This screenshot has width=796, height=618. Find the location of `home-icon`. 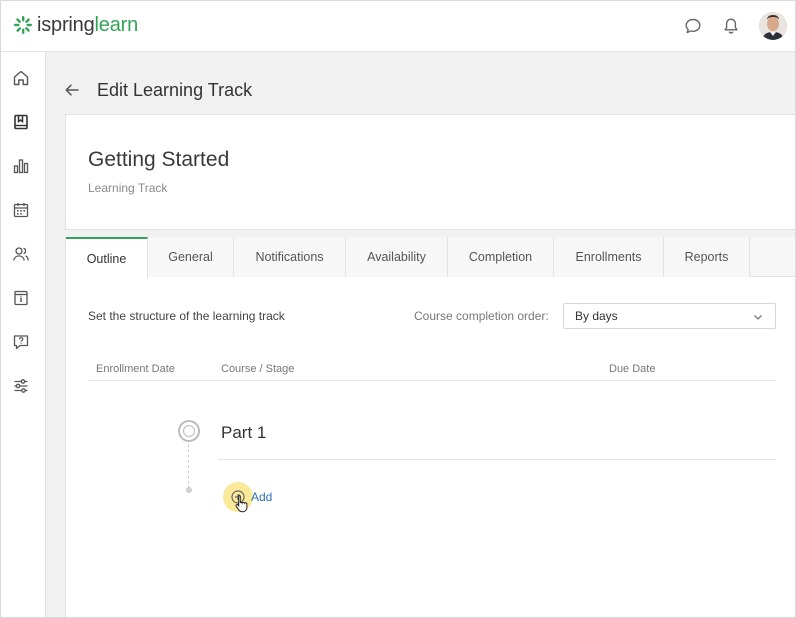

home-icon is located at coordinates (21, 78).